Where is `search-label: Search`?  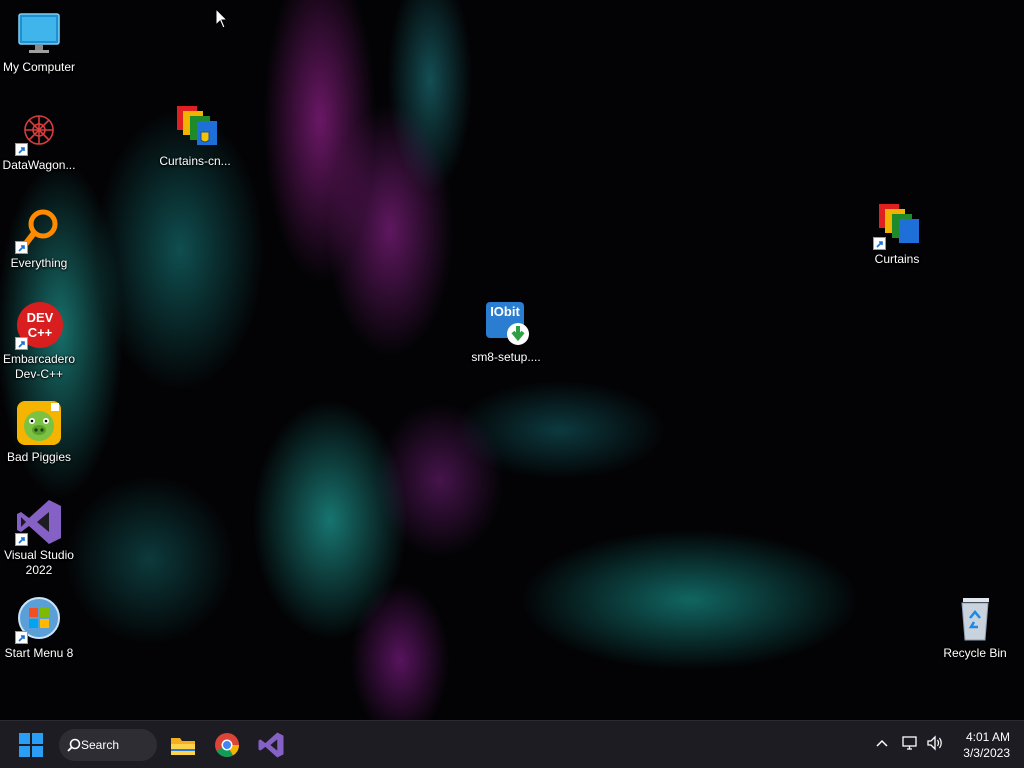
search-label: Search is located at coordinates (100, 745).